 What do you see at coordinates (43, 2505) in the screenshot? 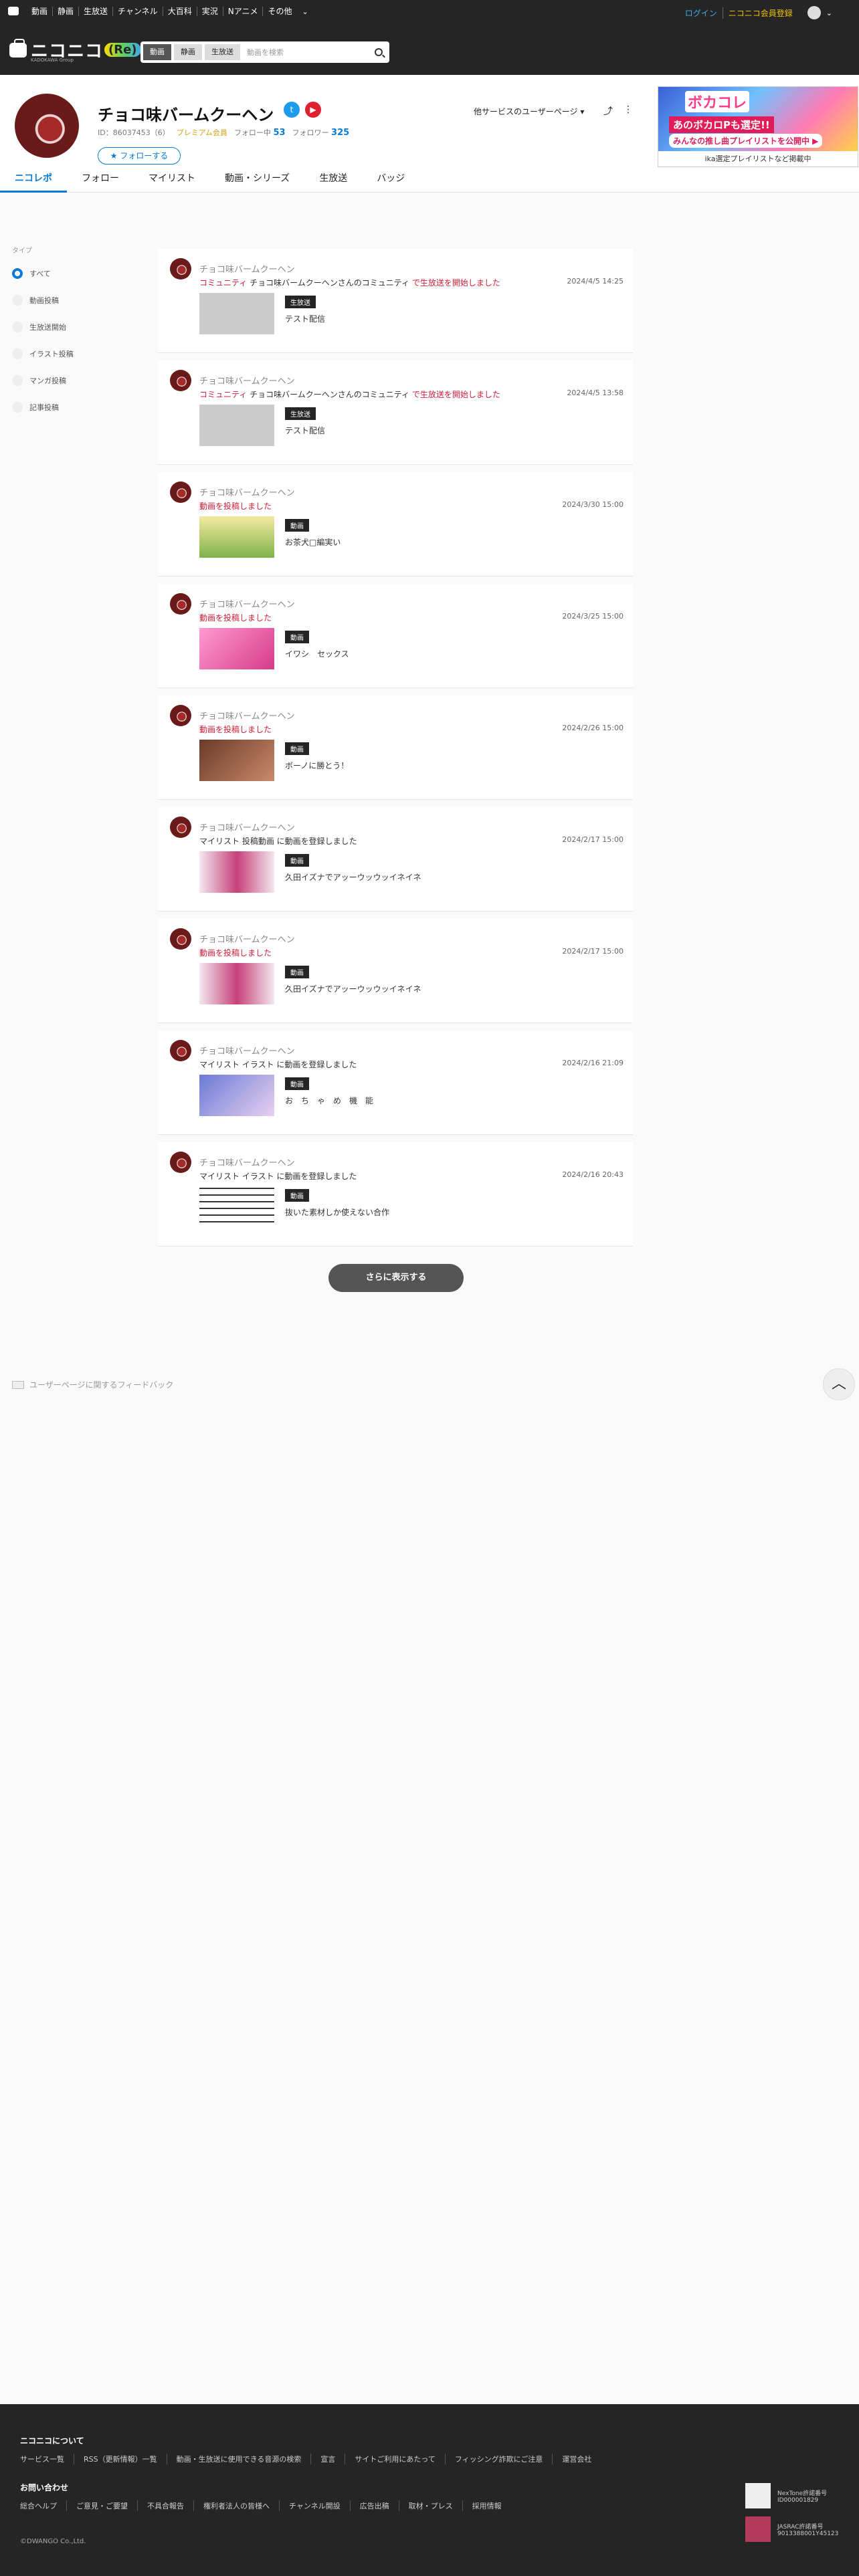
I see `footer-link: 総合ヘルプ` at bounding box center [43, 2505].